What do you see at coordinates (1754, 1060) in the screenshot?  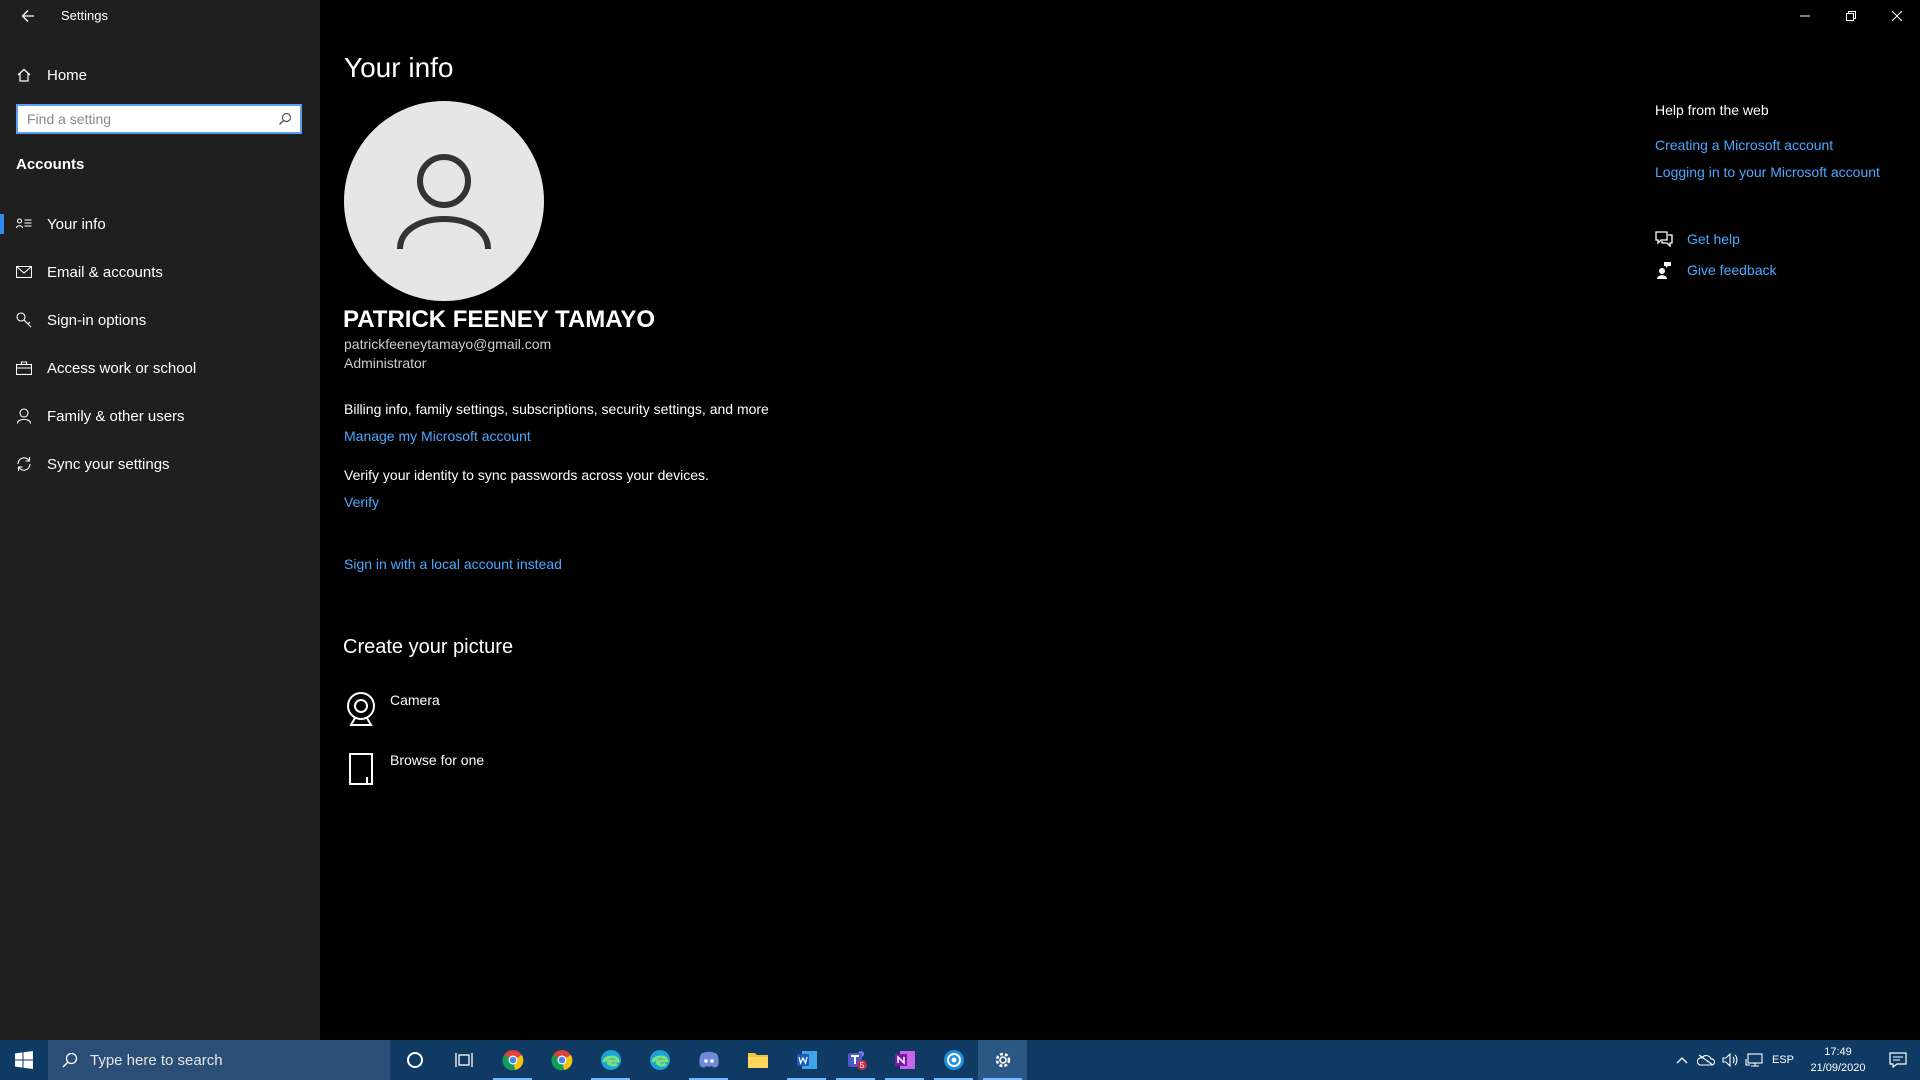 I see `network-button` at bounding box center [1754, 1060].